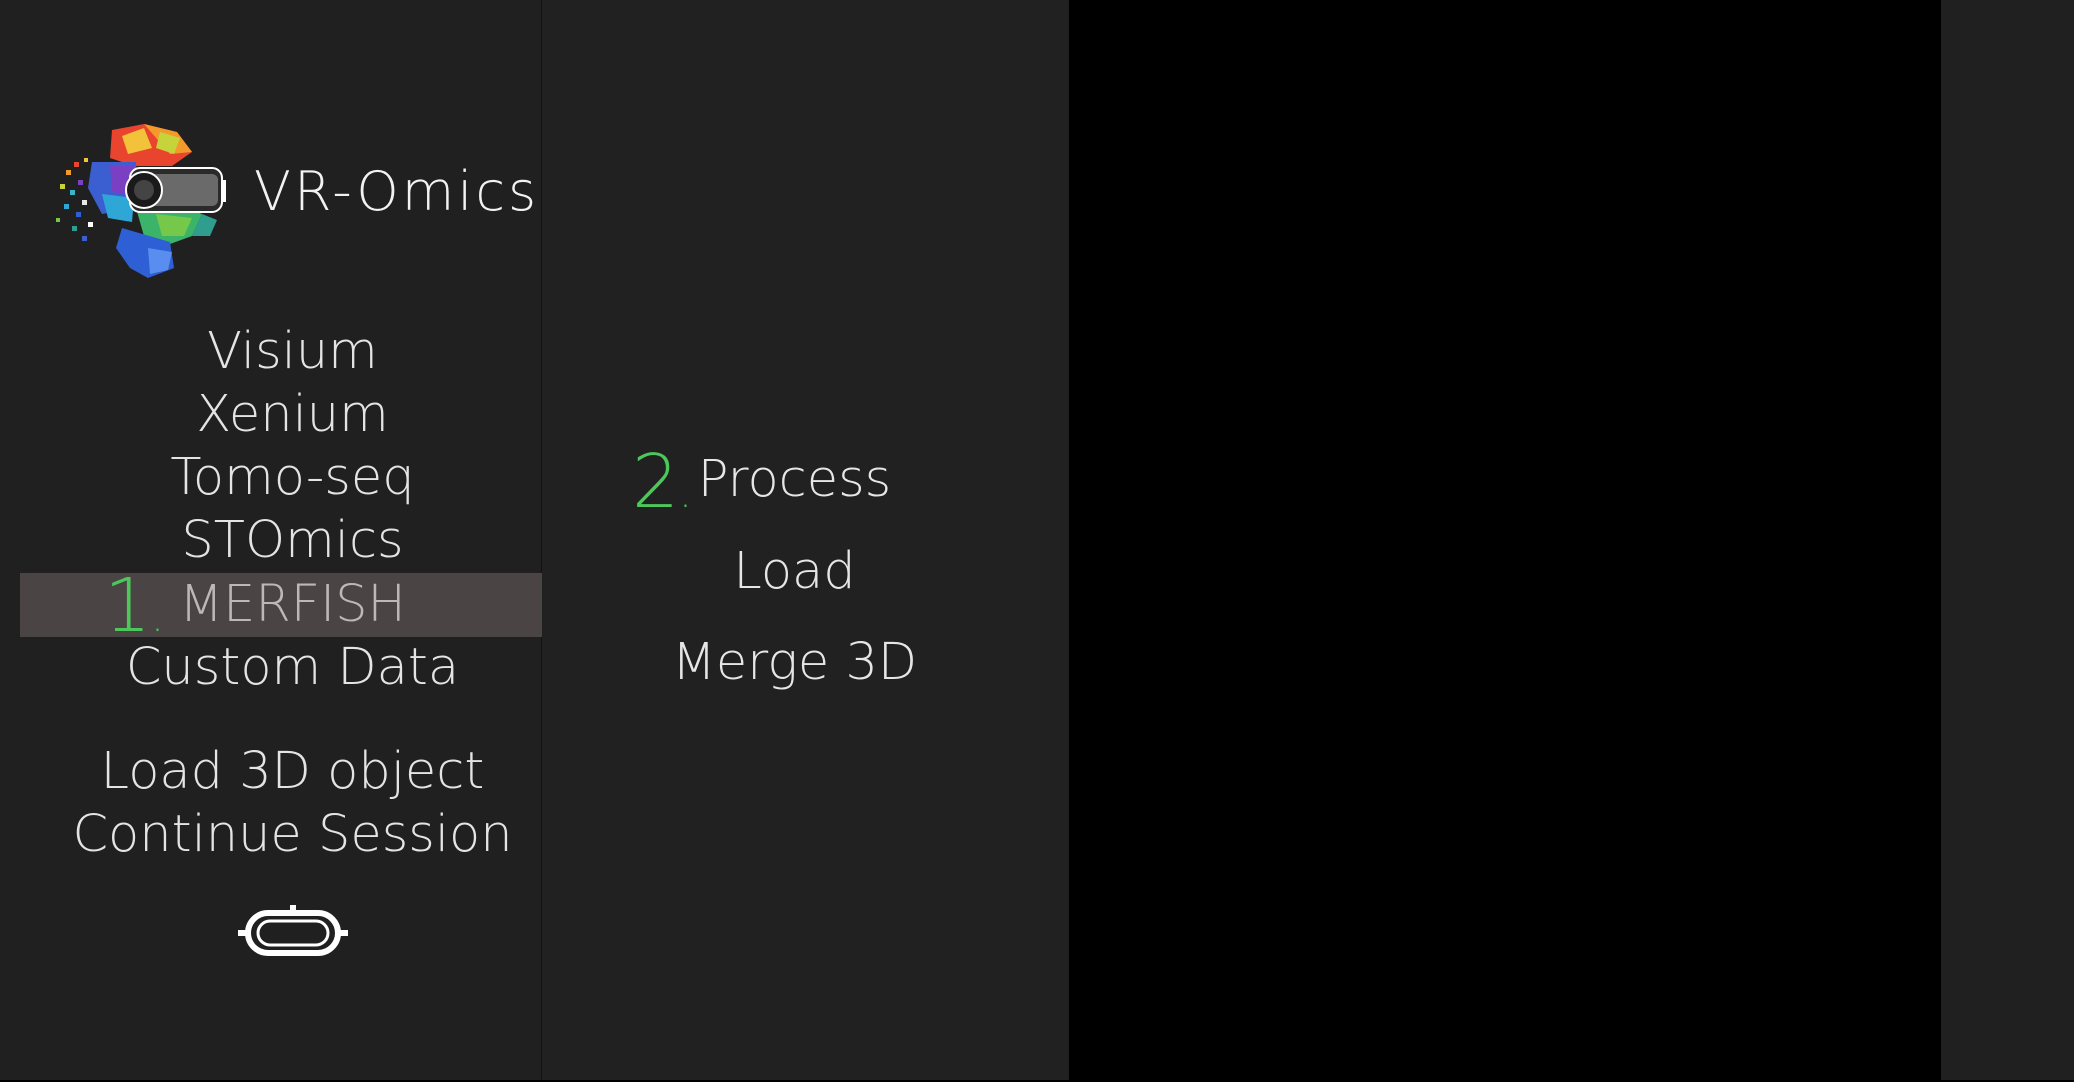  What do you see at coordinates (292, 478) in the screenshot?
I see `menu-item-tomo-seq: Tomo-seq` at bounding box center [292, 478].